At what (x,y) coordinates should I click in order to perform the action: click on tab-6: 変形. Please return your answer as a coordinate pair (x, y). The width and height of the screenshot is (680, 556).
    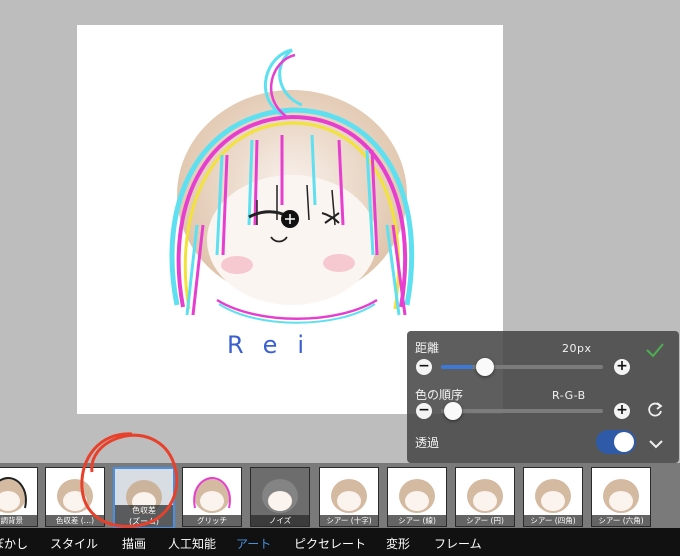
    Looking at the image, I should click on (398, 543).